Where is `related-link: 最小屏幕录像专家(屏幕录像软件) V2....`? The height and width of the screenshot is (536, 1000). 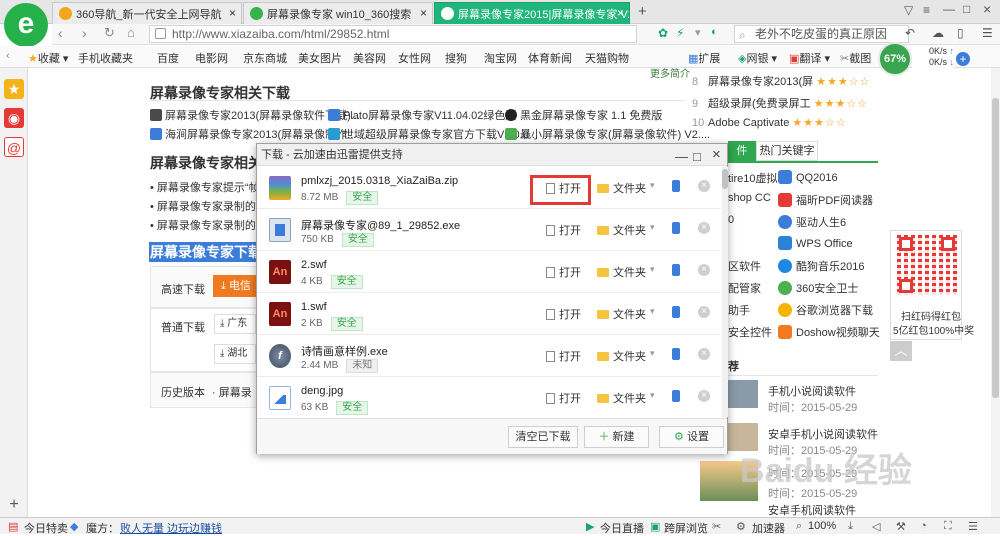 related-link: 最小屏幕录像专家(屏幕录像软件) V2.... is located at coordinates (607, 134).